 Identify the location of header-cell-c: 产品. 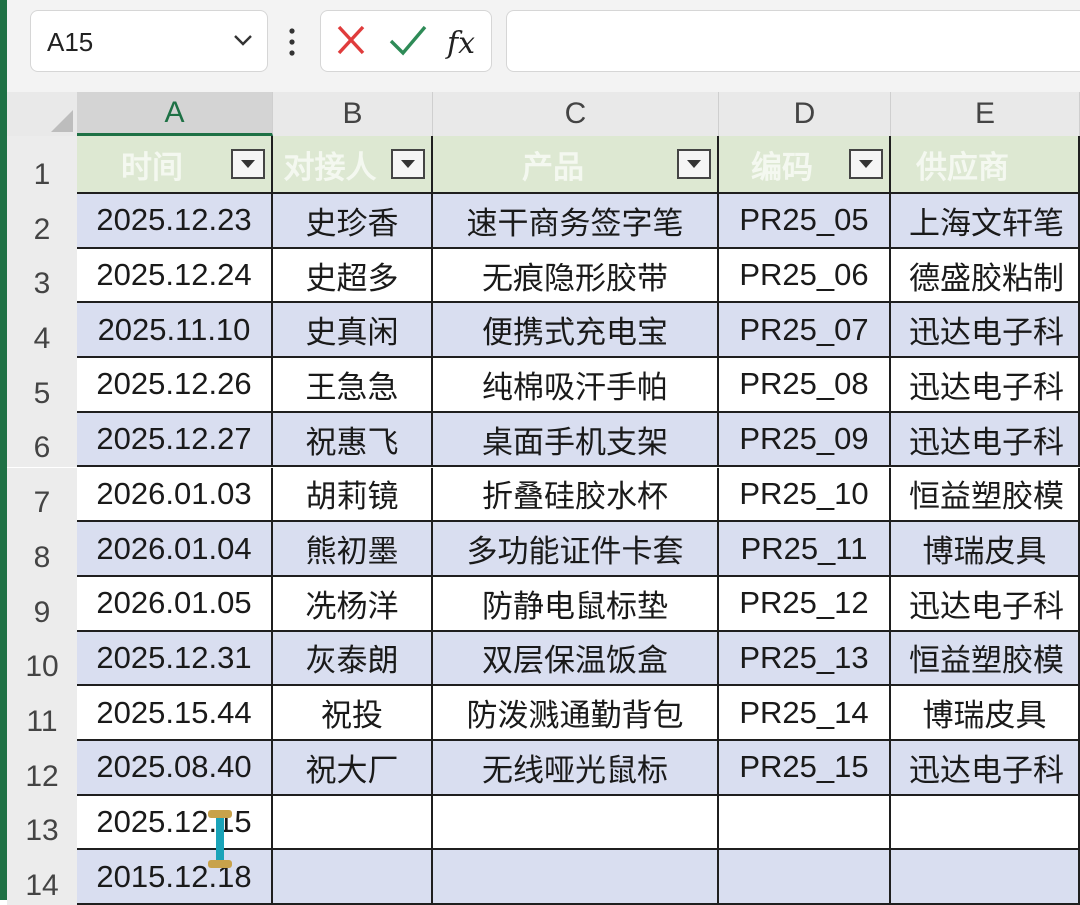
(576, 165).